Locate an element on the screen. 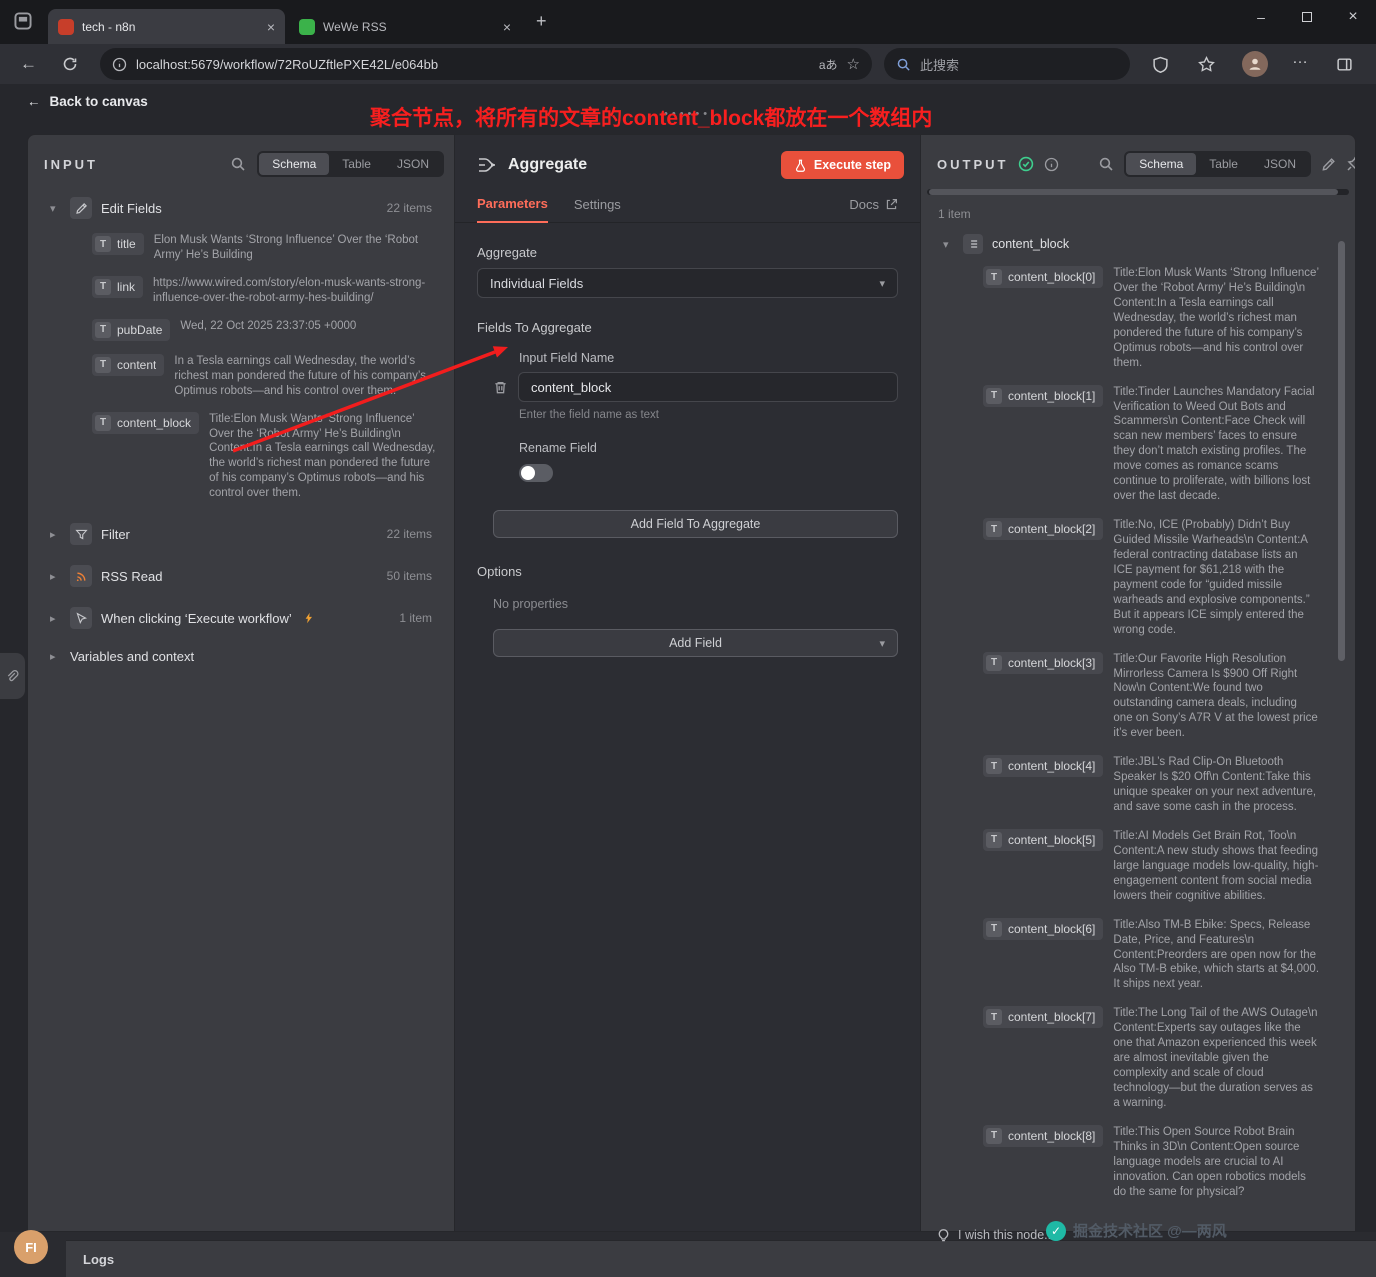  window-minimize-button: – is located at coordinates (1261, 16).